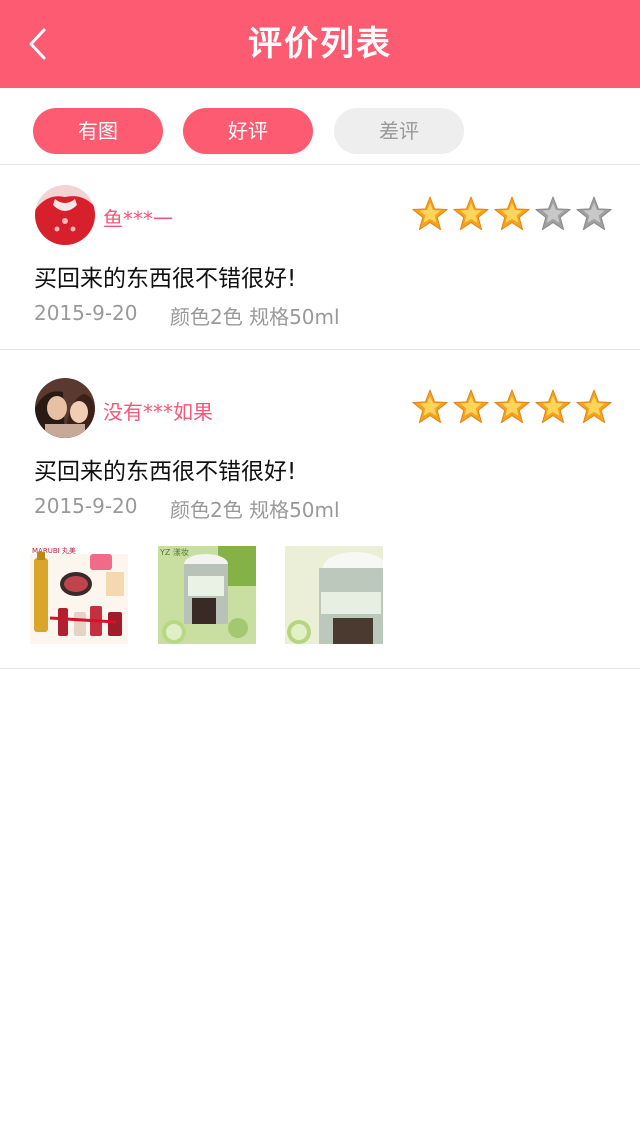 This screenshot has height=1136, width=640. I want to click on filter-negative-button: 差评, so click(399, 131).